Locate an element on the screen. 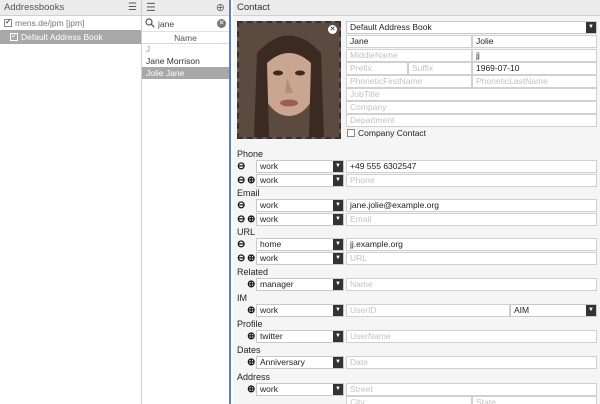 The height and width of the screenshot is (404, 600). url-section-label: URL is located at coordinates (246, 232).